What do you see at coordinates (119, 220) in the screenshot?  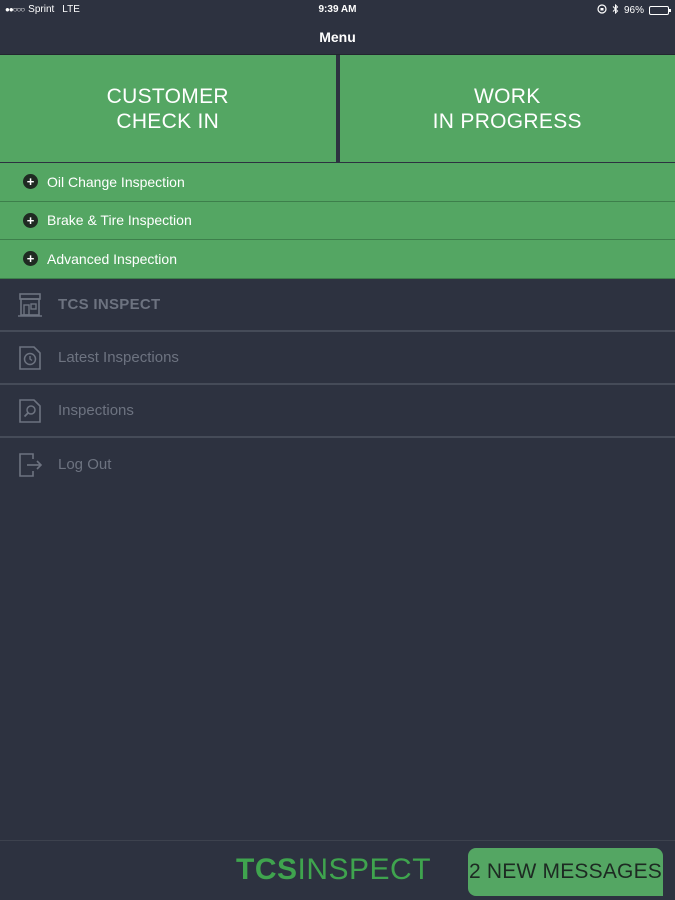 I see `inspection-label: Brake & Tire Inspection` at bounding box center [119, 220].